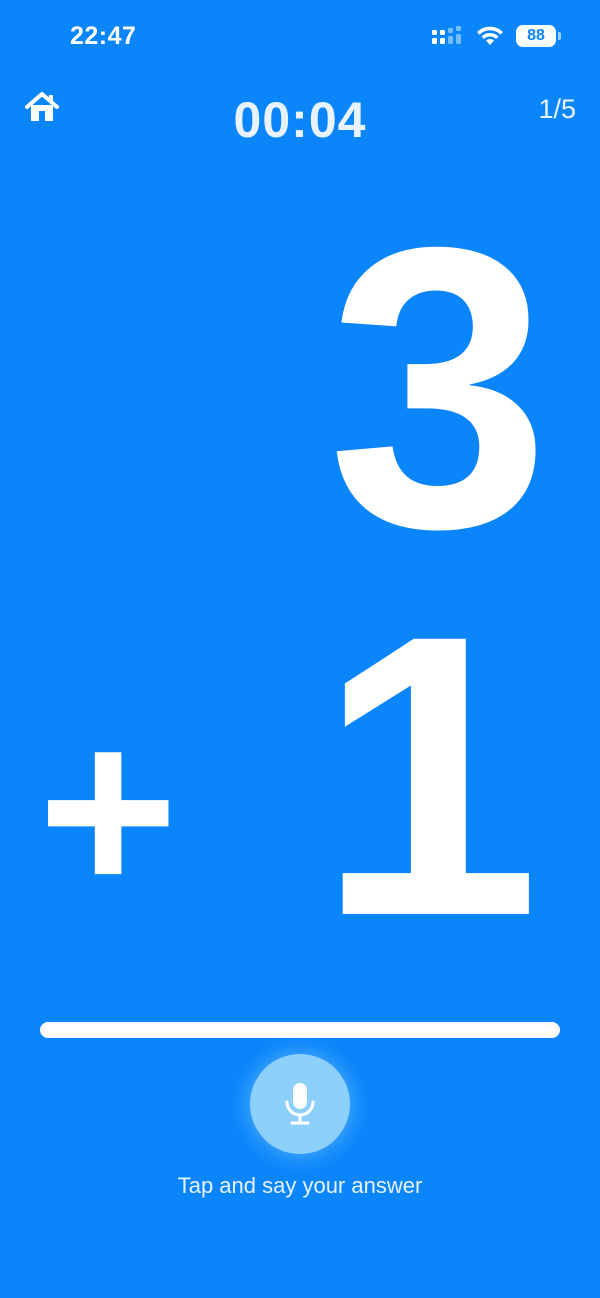 This screenshot has width=600, height=1298. What do you see at coordinates (300, 1185) in the screenshot?
I see `voice-hint: Tap and say your answer` at bounding box center [300, 1185].